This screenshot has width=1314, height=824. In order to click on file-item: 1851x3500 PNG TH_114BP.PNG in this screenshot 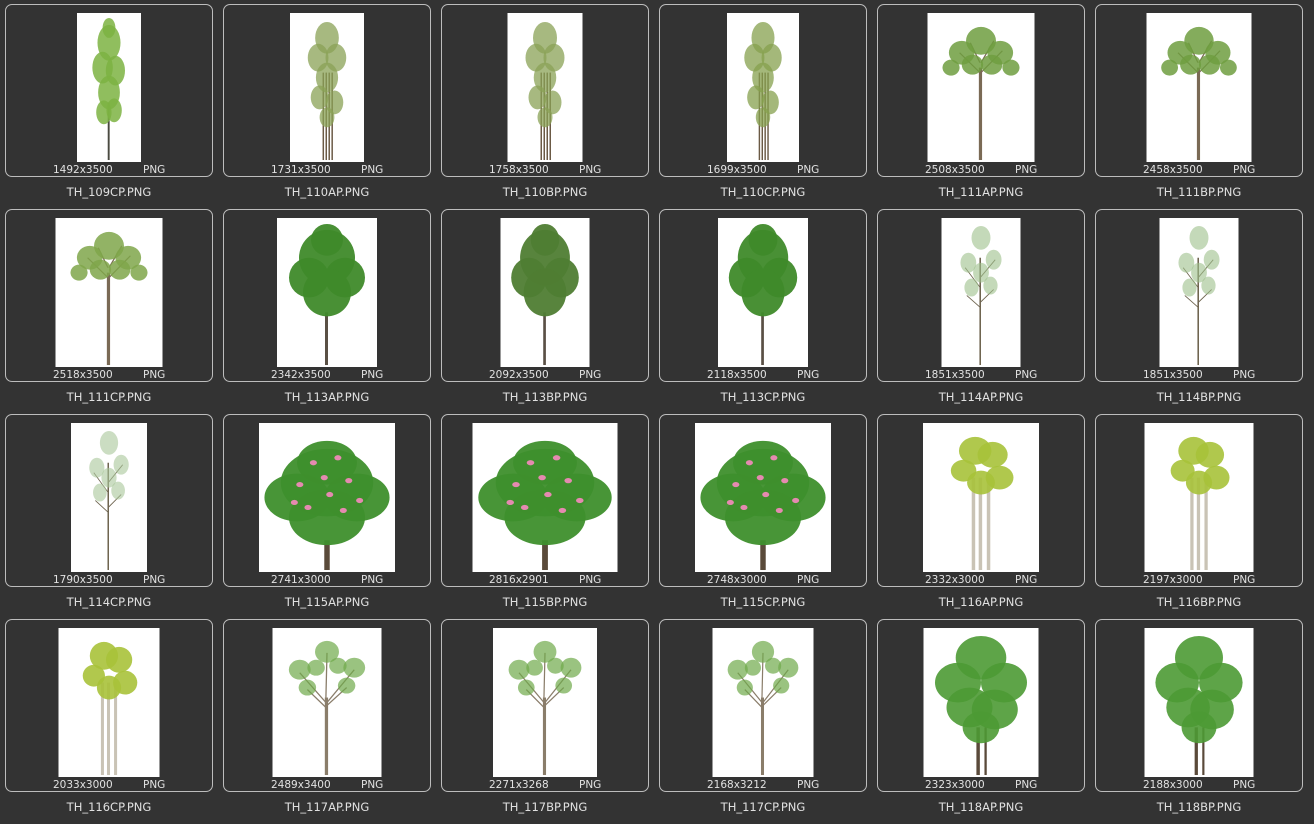, I will do `click(1204, 311)`.